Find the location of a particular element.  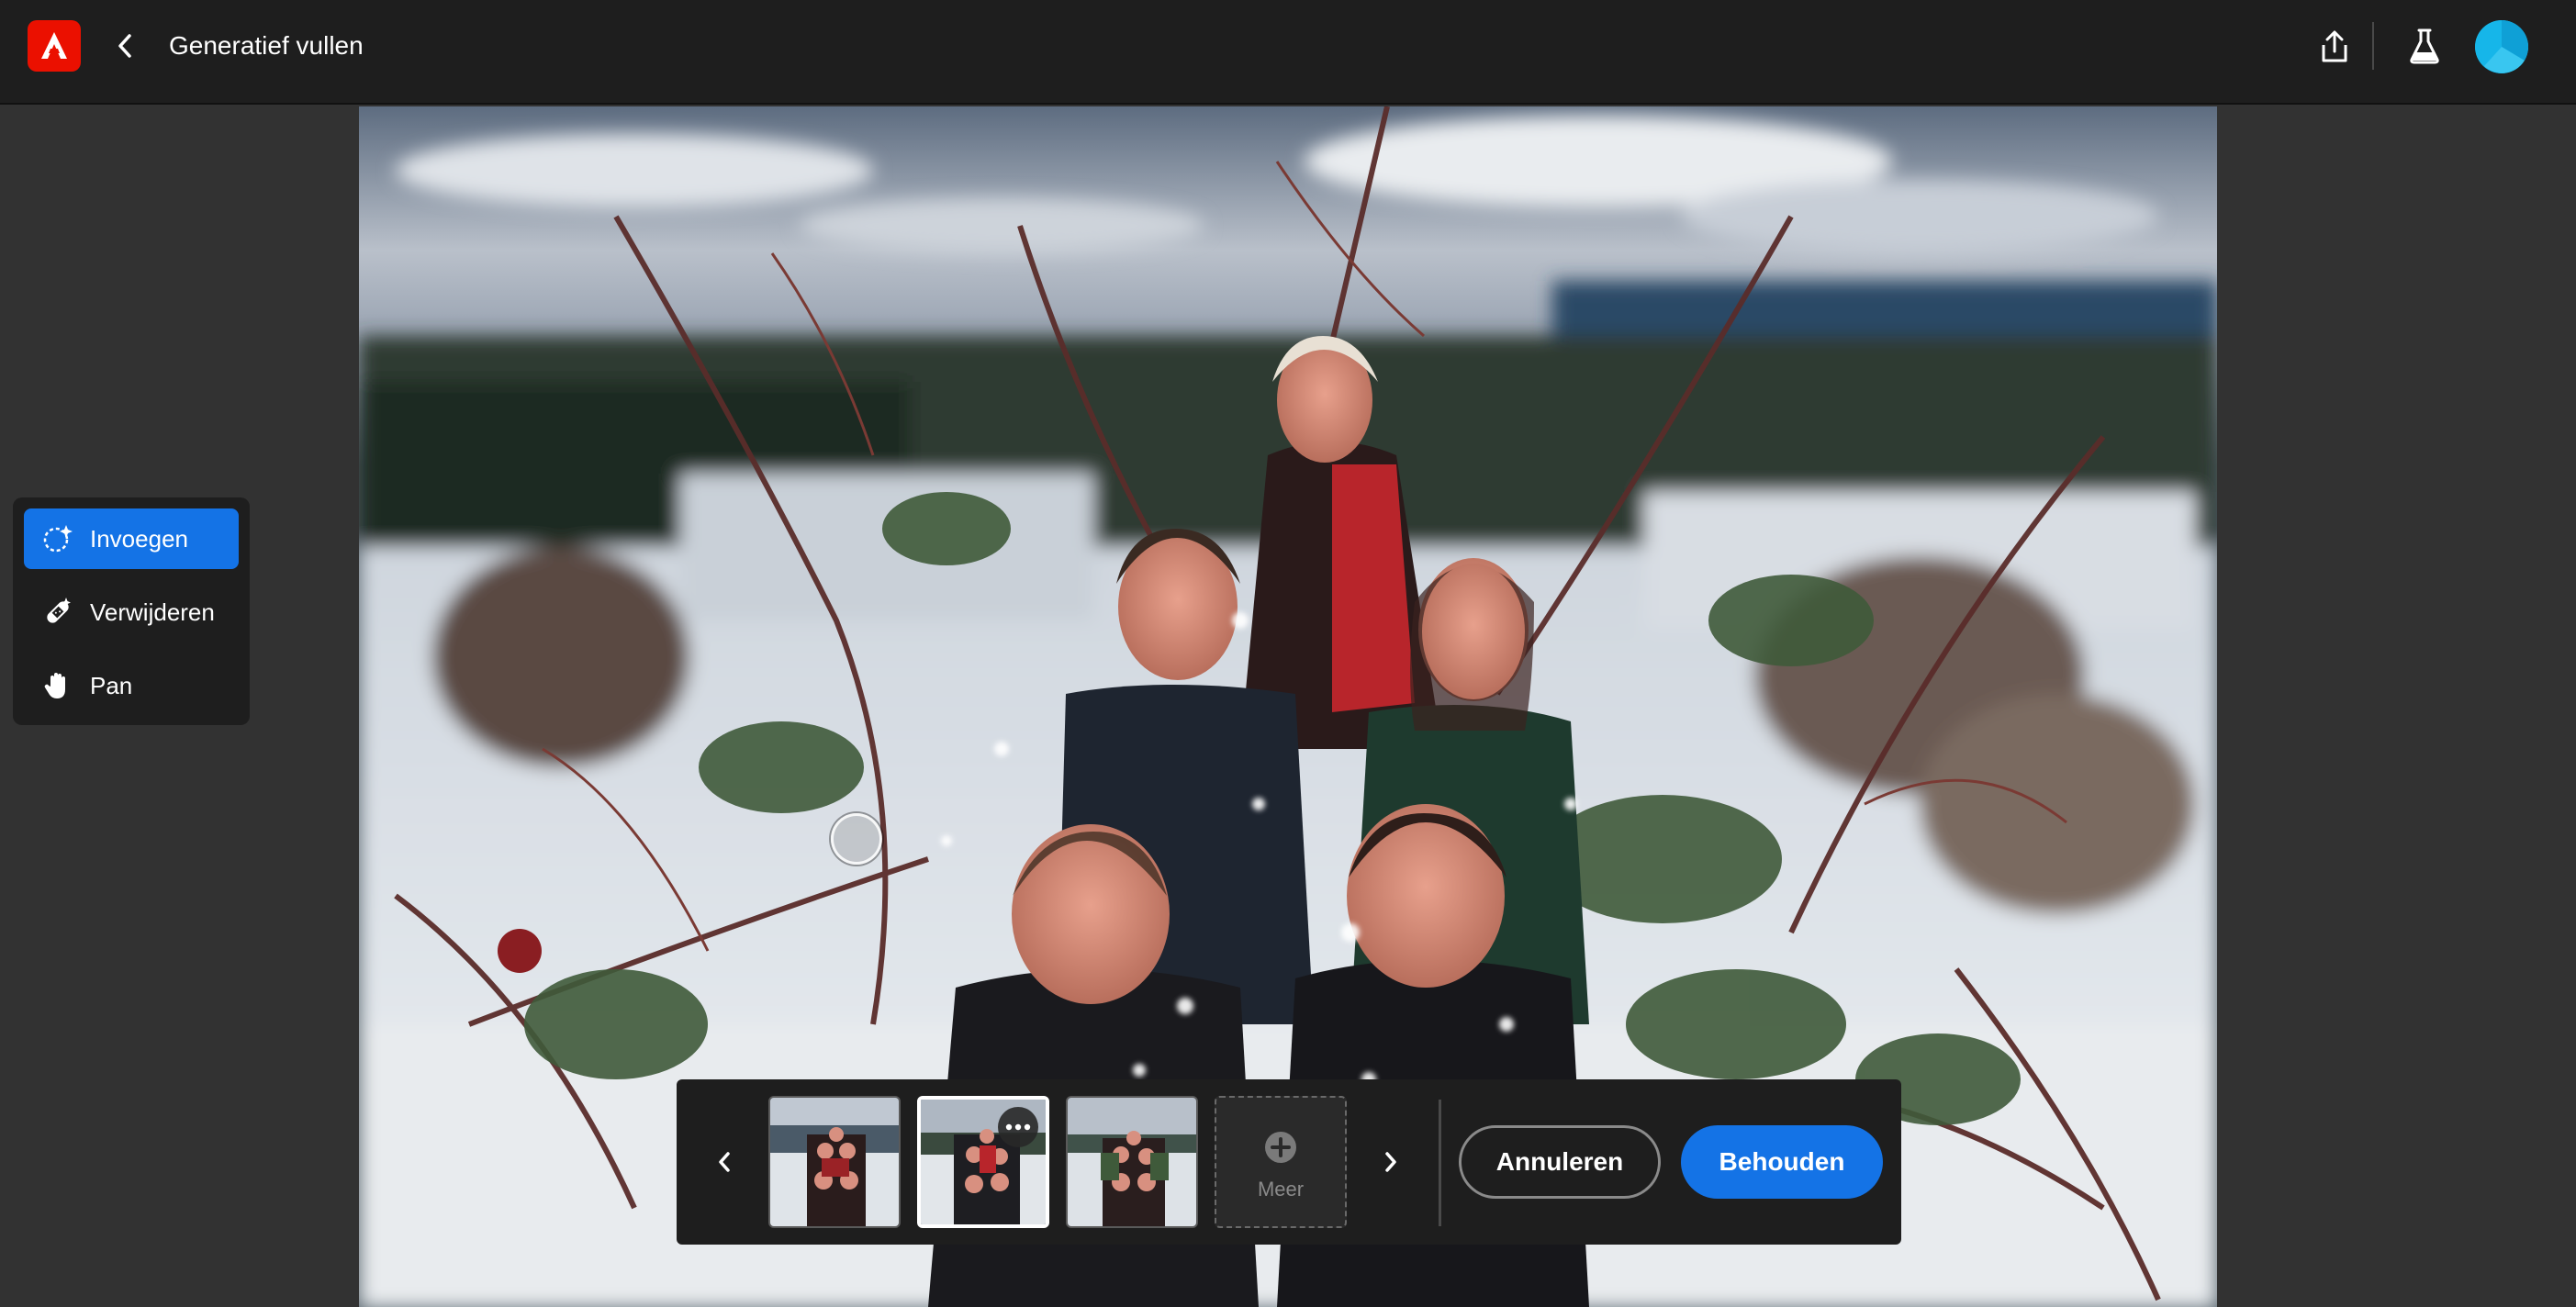

adobe-acrobat-icon is located at coordinates (54, 46).